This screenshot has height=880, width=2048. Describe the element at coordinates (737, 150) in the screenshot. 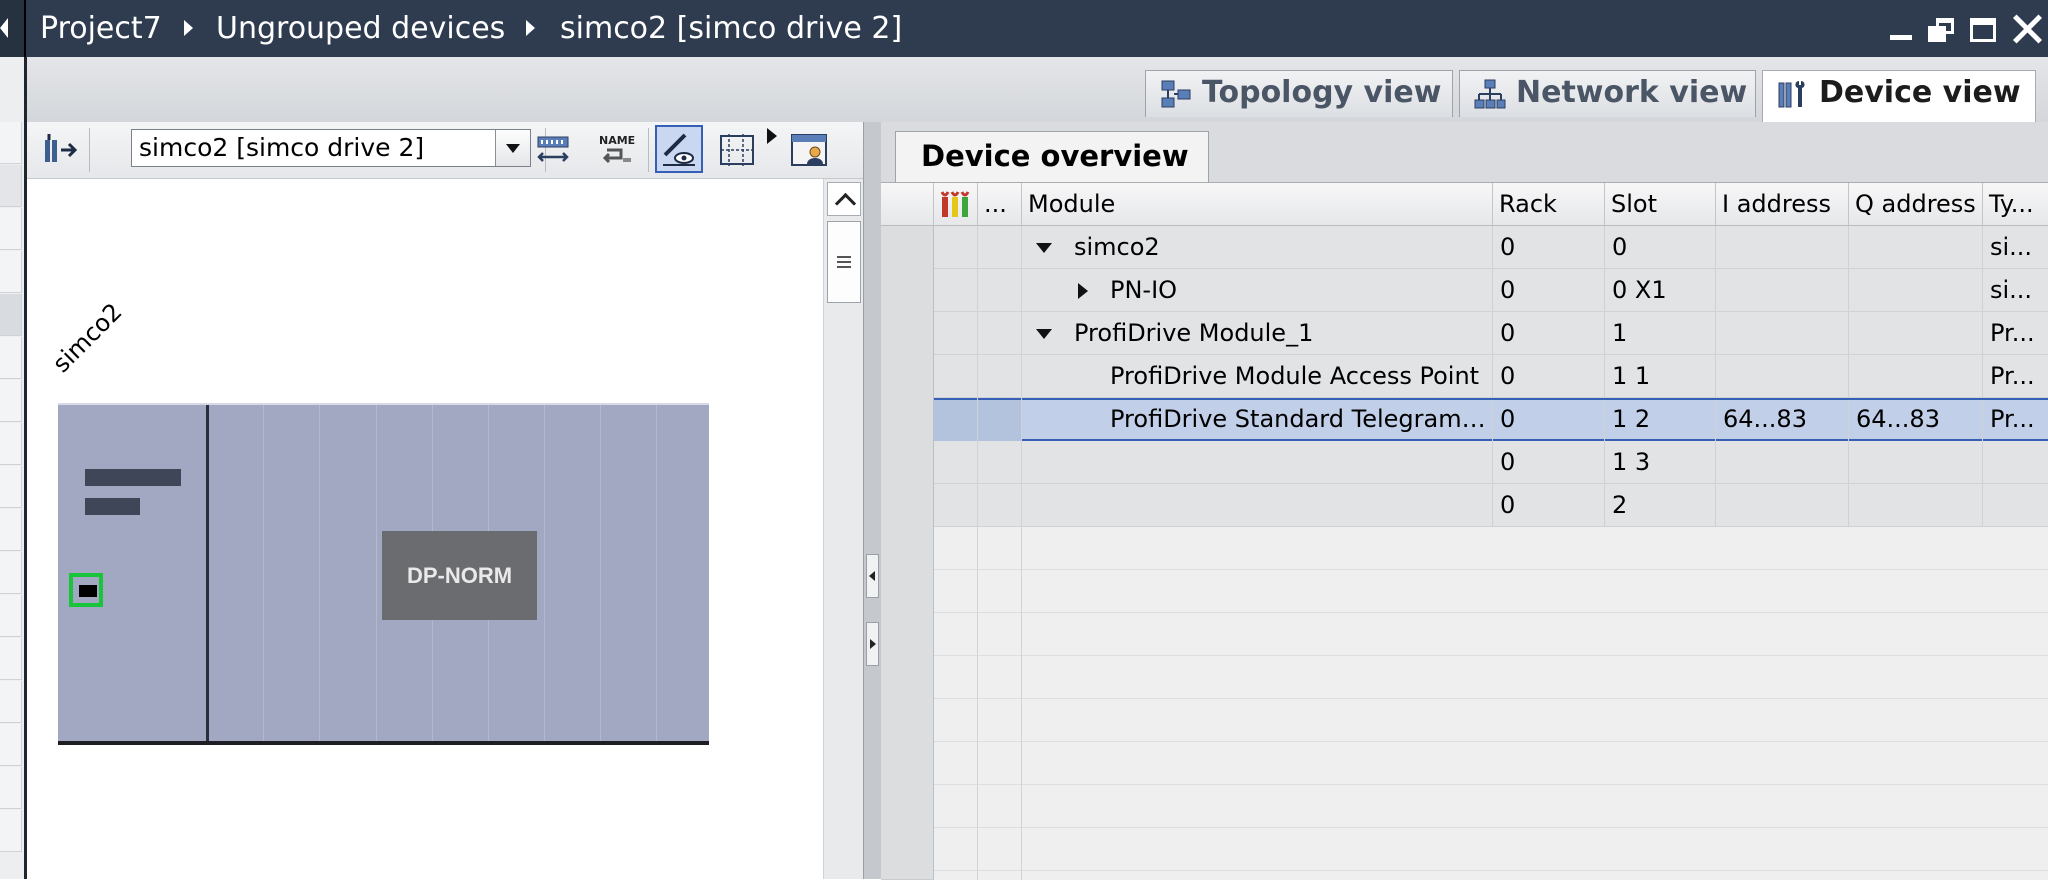

I see `grid-view-icon` at that location.